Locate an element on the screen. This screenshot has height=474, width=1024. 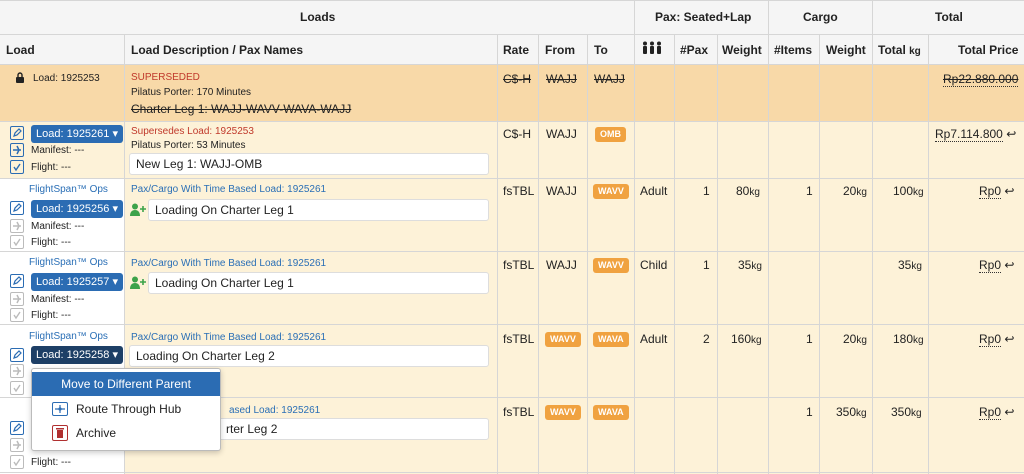
row2-npax: 1 is located at coordinates (706, 191).